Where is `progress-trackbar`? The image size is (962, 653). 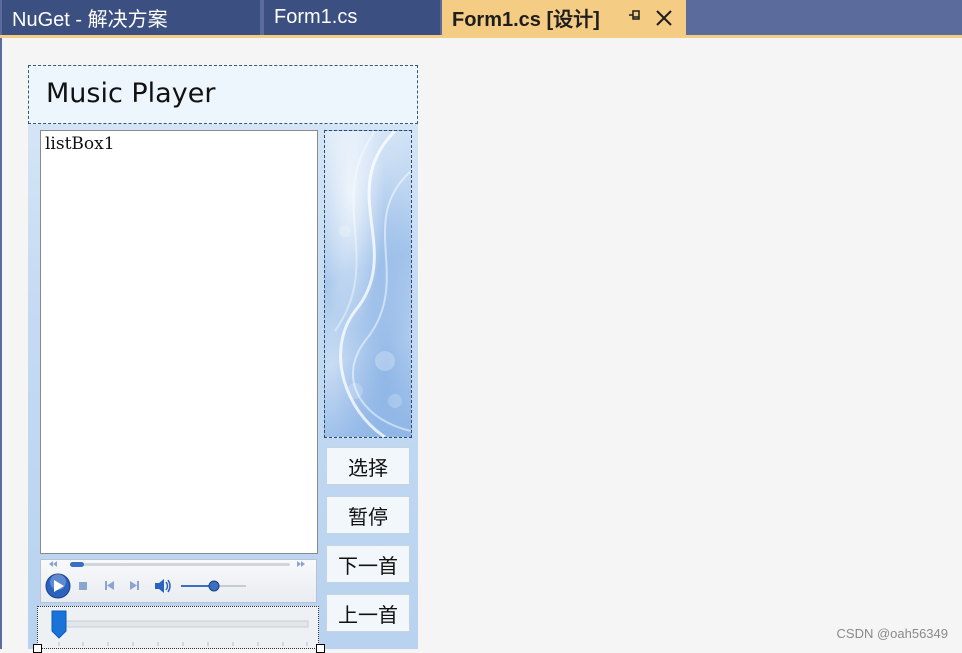
progress-trackbar is located at coordinates (178, 627).